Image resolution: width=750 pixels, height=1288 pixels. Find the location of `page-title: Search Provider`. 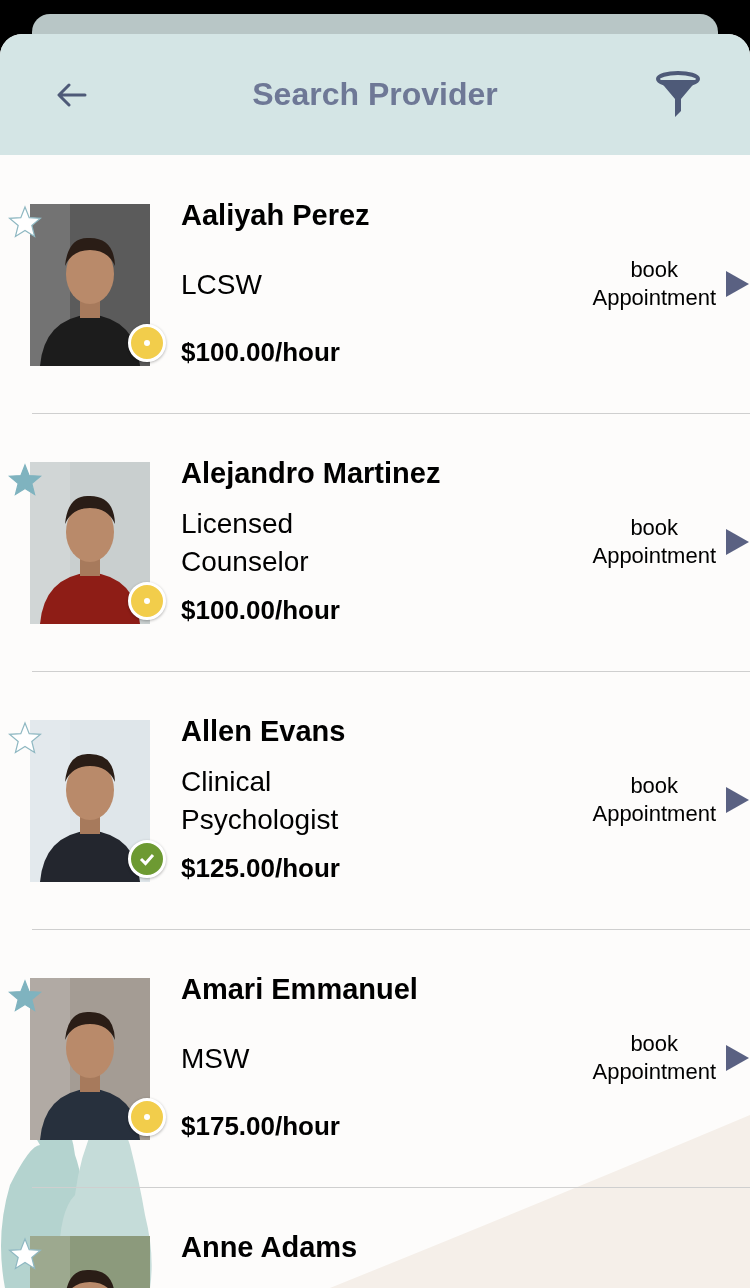

page-title: Search Provider is located at coordinates (375, 94).